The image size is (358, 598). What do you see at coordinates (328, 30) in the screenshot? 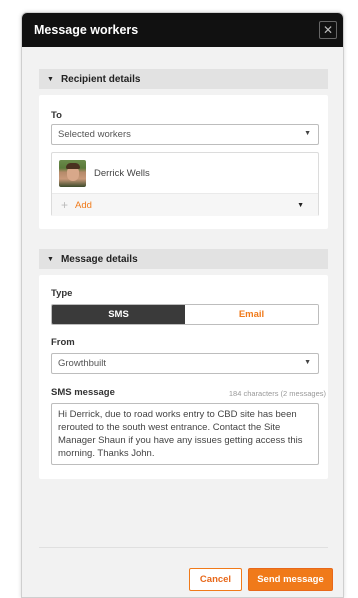
I see `close-icon: ✕` at bounding box center [328, 30].